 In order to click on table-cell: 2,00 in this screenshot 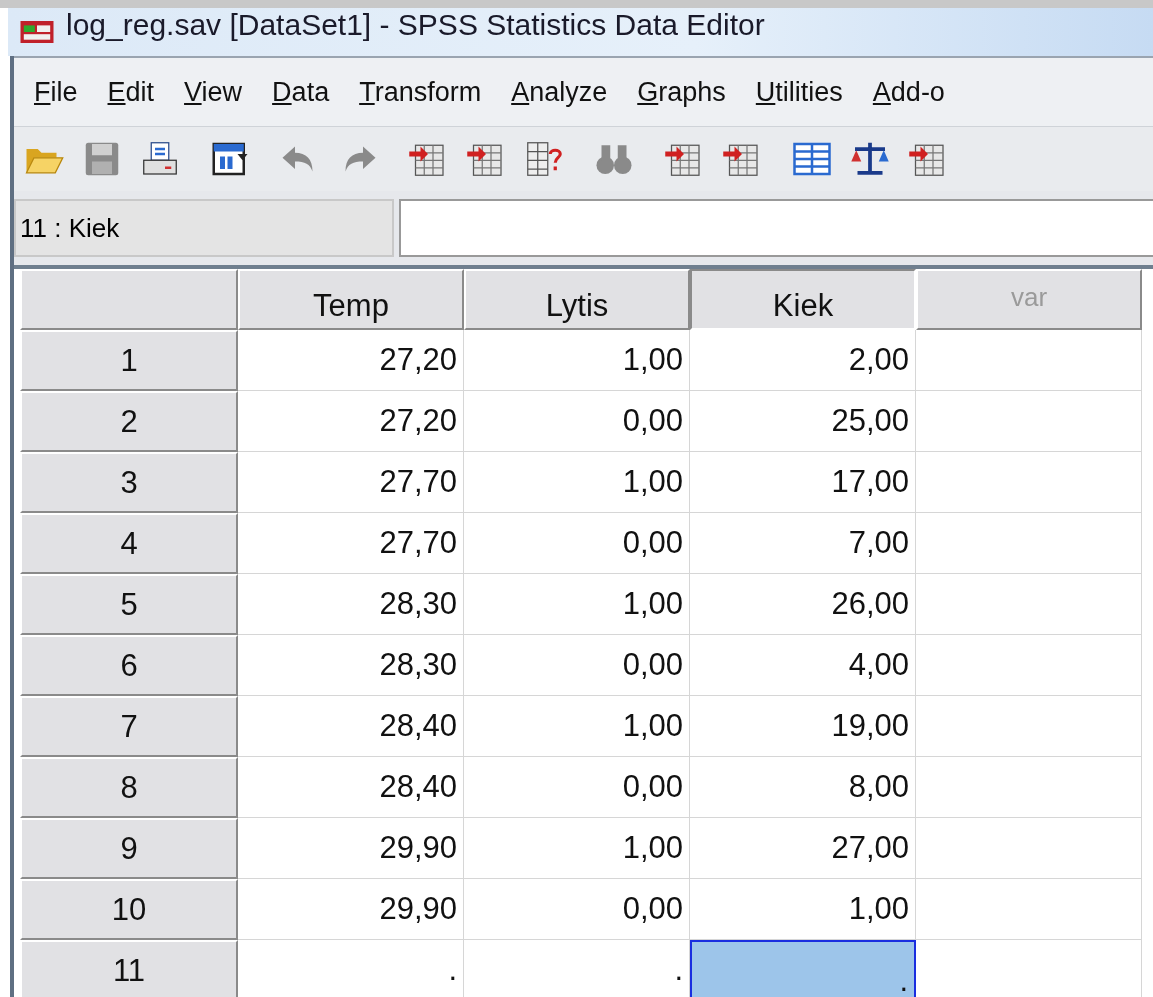, I will do `click(803, 360)`.